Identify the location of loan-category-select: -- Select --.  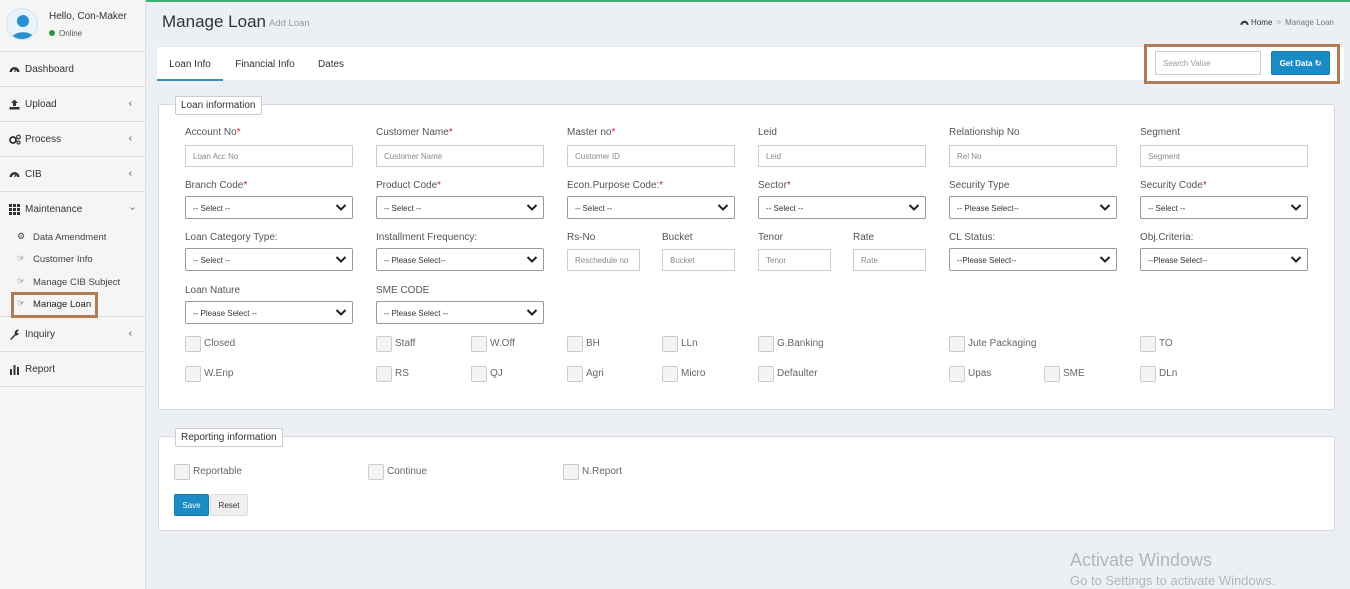
(269, 259).